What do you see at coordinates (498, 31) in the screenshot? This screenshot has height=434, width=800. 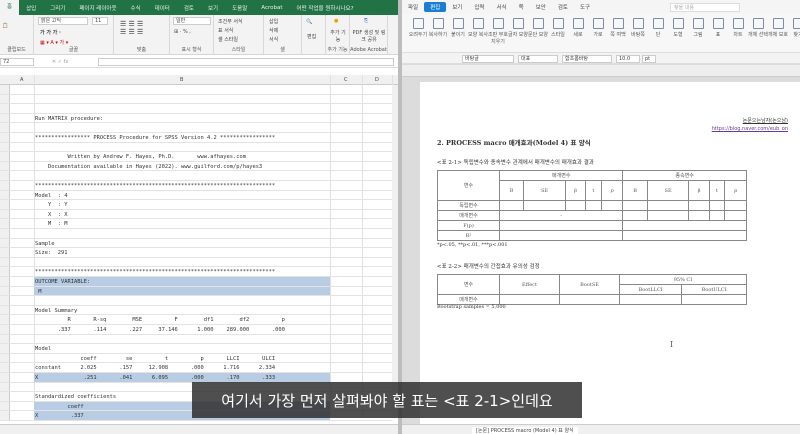 I see `hwp-tool-button: 조판 부호 지우기` at bounding box center [498, 31].